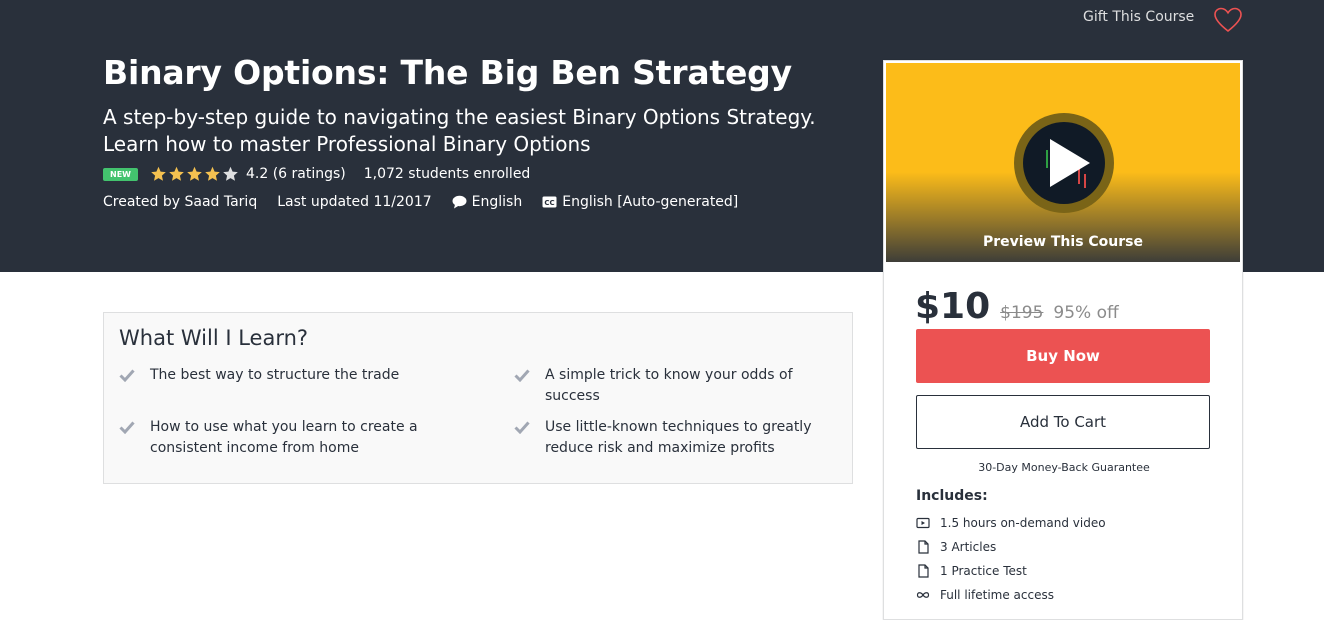 The image size is (1324, 620). I want to click on language: English, so click(487, 202).